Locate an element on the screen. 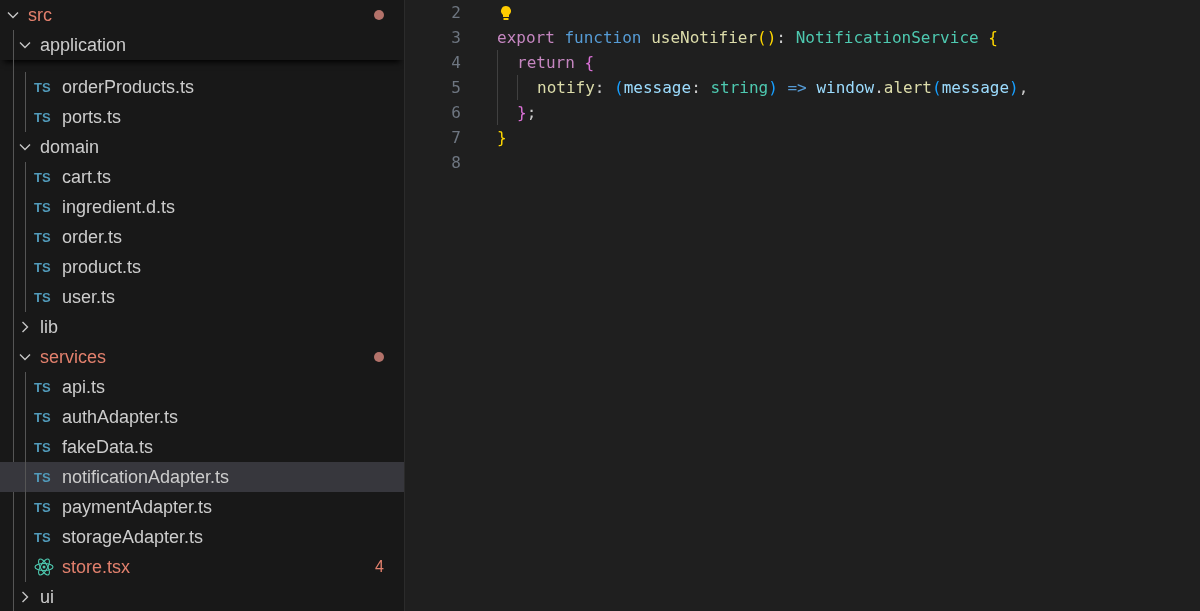  code-line: return { is located at coordinates (556, 62).